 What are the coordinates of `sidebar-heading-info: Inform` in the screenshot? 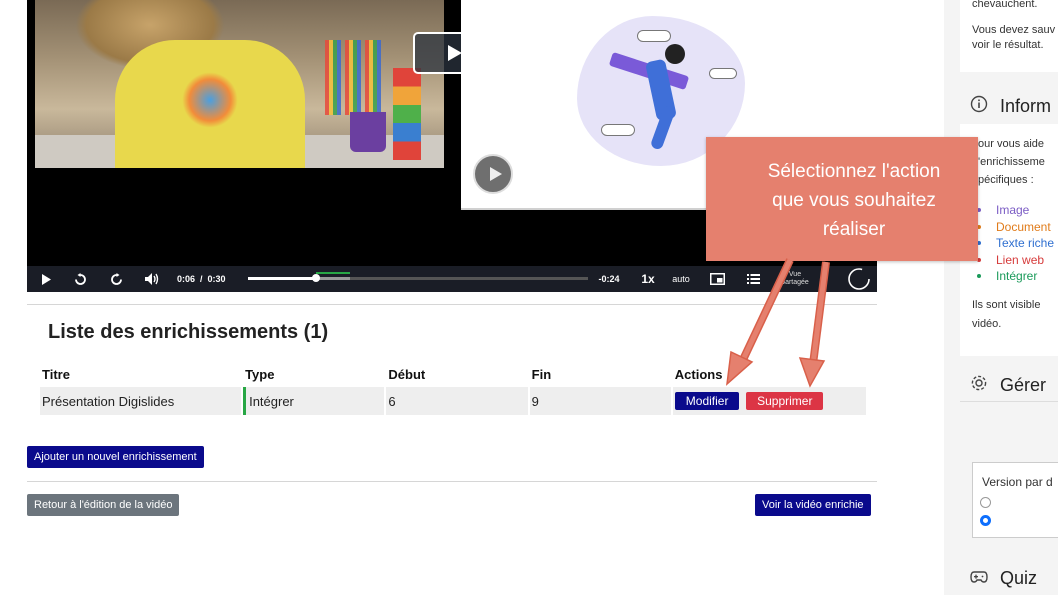 It's located at (1010, 106).